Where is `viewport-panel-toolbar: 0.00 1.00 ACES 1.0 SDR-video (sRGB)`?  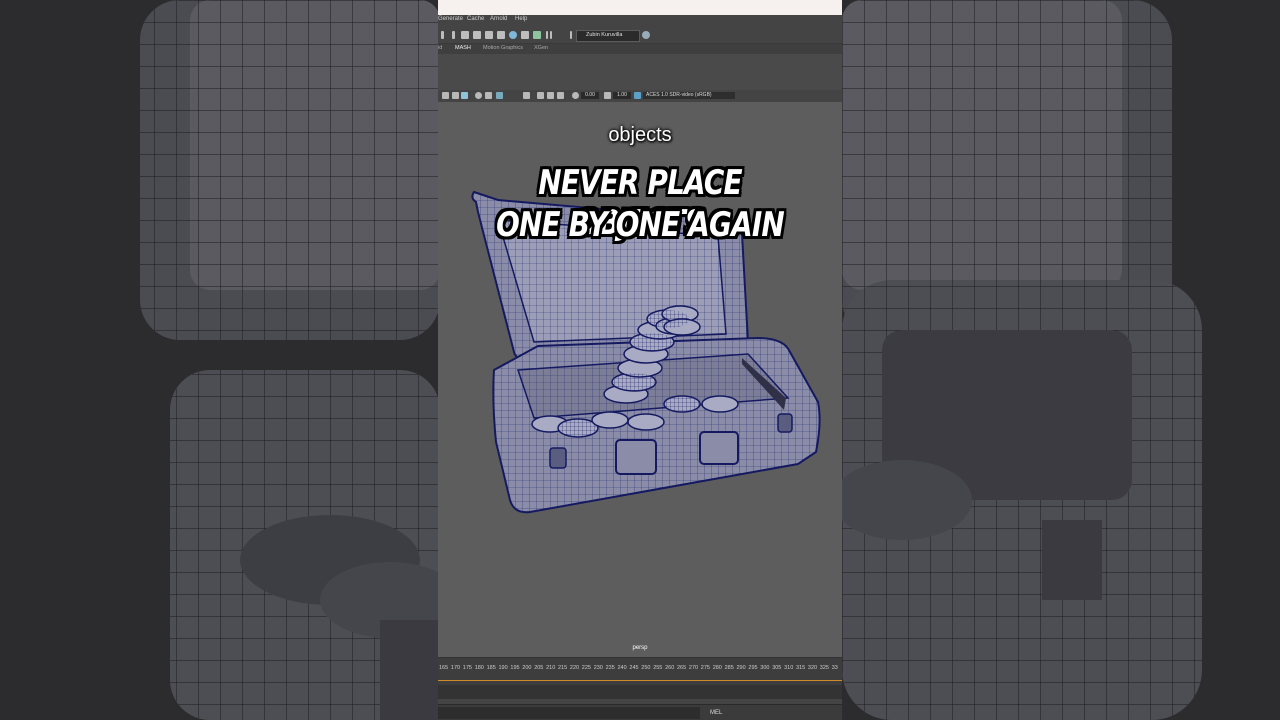 viewport-panel-toolbar: 0.00 1.00 ACES 1.0 SDR-video (sRGB) is located at coordinates (640, 96).